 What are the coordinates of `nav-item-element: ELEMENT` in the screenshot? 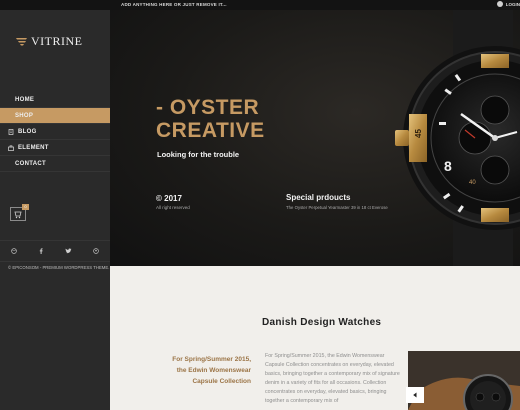 It's located at (55, 148).